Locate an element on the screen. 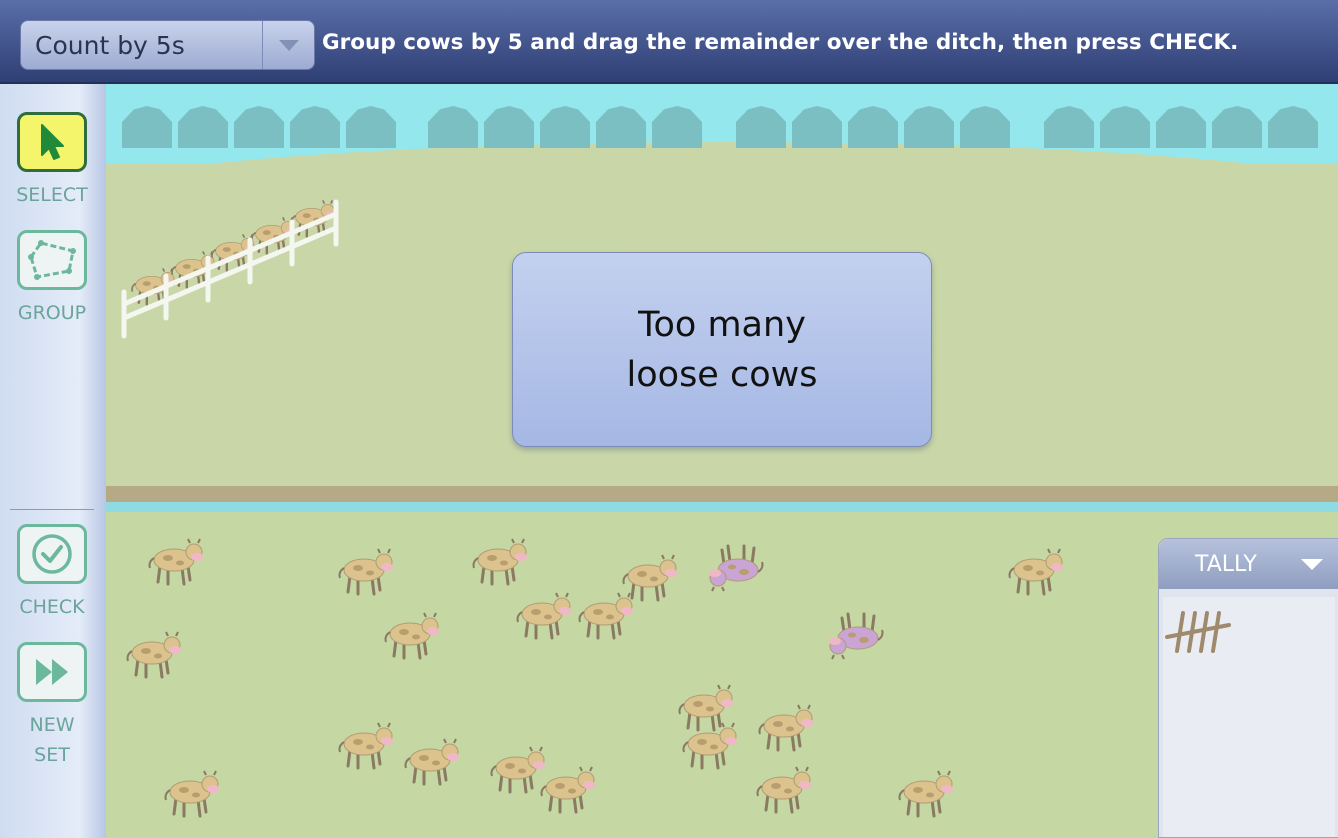 This screenshot has width=1338, height=838. count-mode-dropdown: Count by 5s is located at coordinates (167, 45).